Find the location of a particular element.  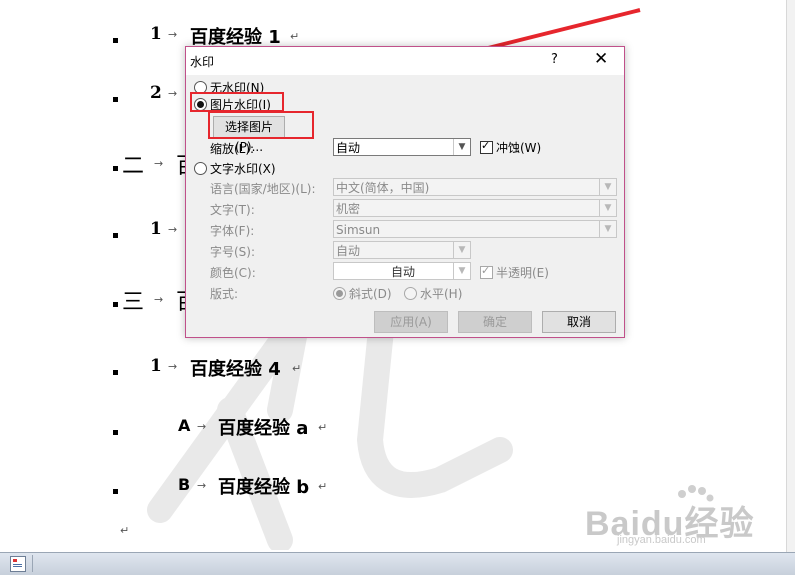

horizontal-option: 水平(H) is located at coordinates (433, 293).